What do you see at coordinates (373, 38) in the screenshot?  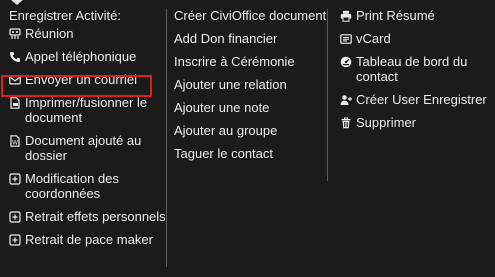 I see `menu-item-label: vCard` at bounding box center [373, 38].